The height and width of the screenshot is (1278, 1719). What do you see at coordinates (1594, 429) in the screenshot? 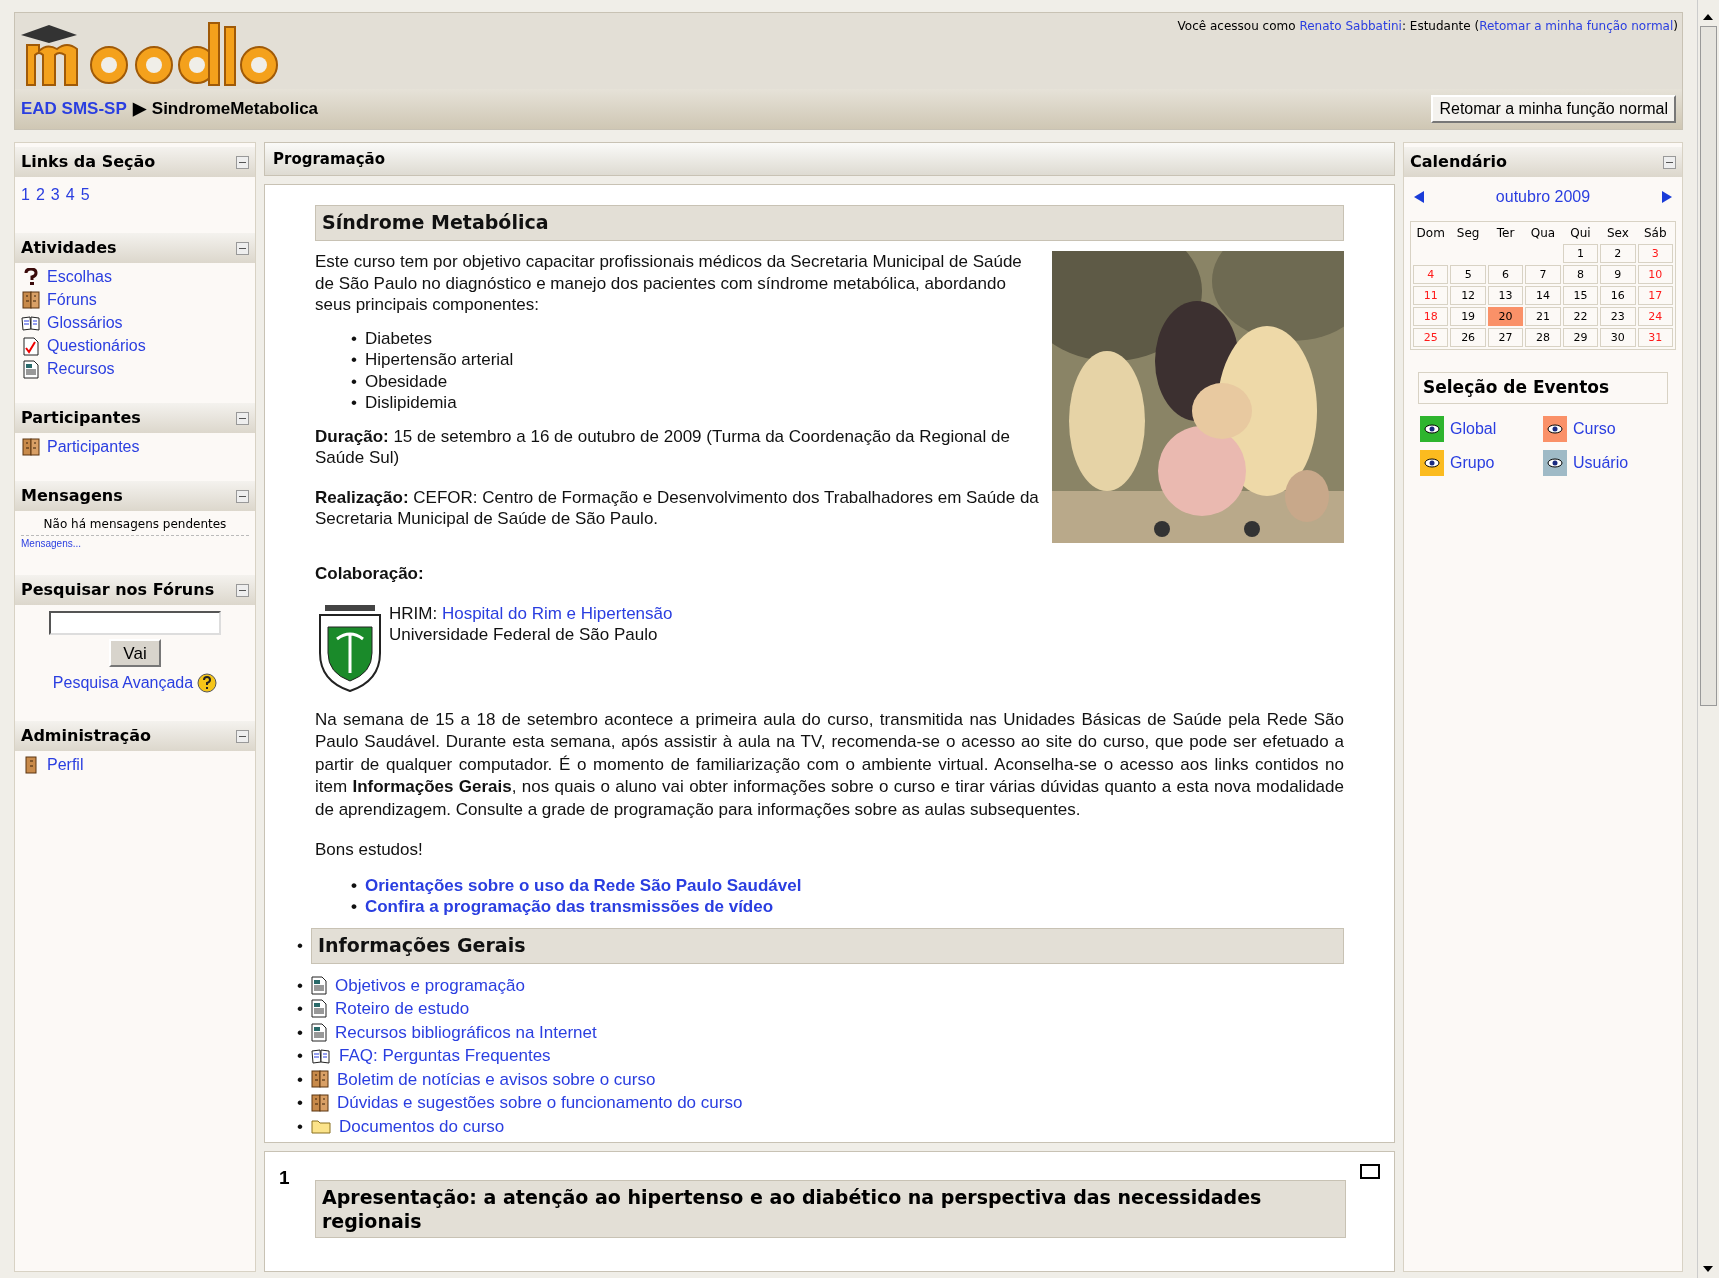
I see `event-filter-link: Curso` at bounding box center [1594, 429].